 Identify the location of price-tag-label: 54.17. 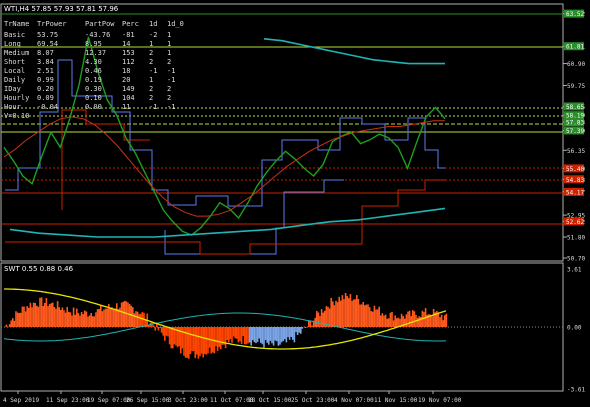
(575, 192).